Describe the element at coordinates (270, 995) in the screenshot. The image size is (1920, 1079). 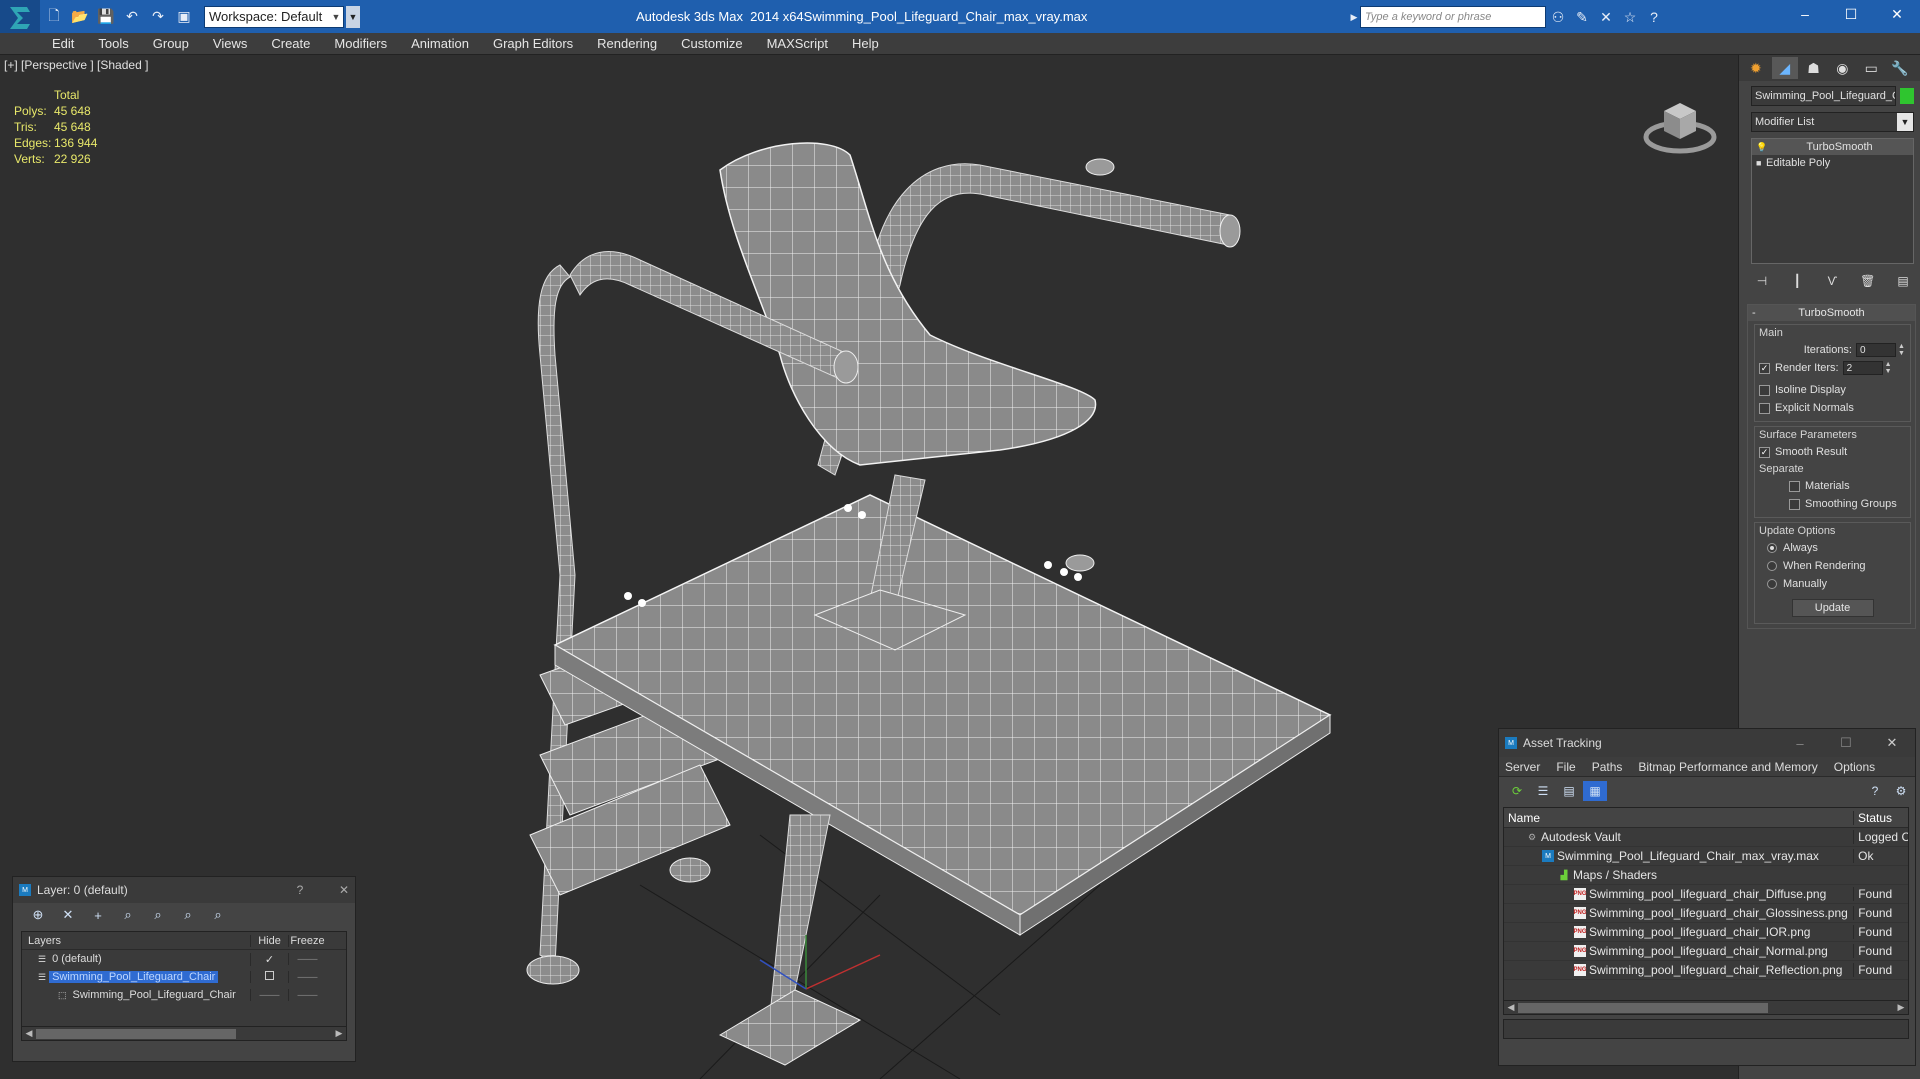
I see `hide-toggle: ——` at that location.